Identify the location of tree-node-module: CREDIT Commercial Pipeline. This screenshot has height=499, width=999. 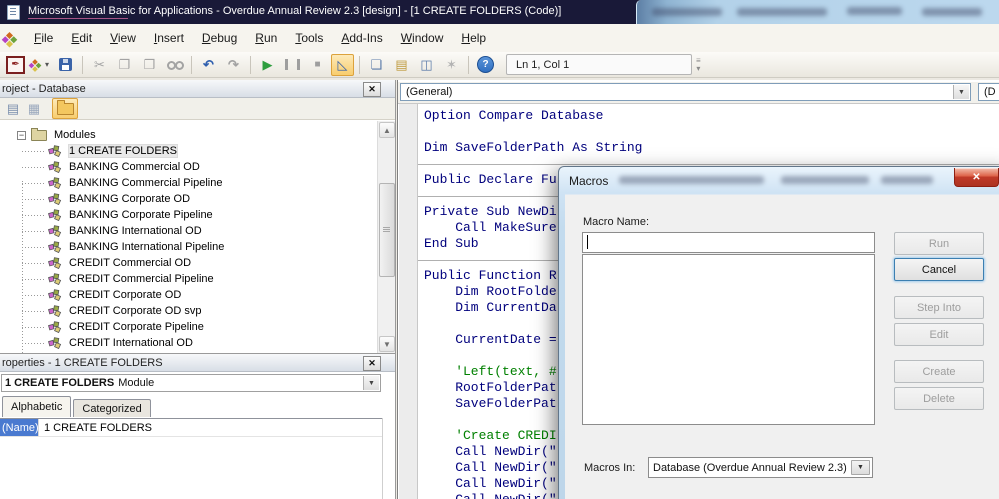
(188, 279).